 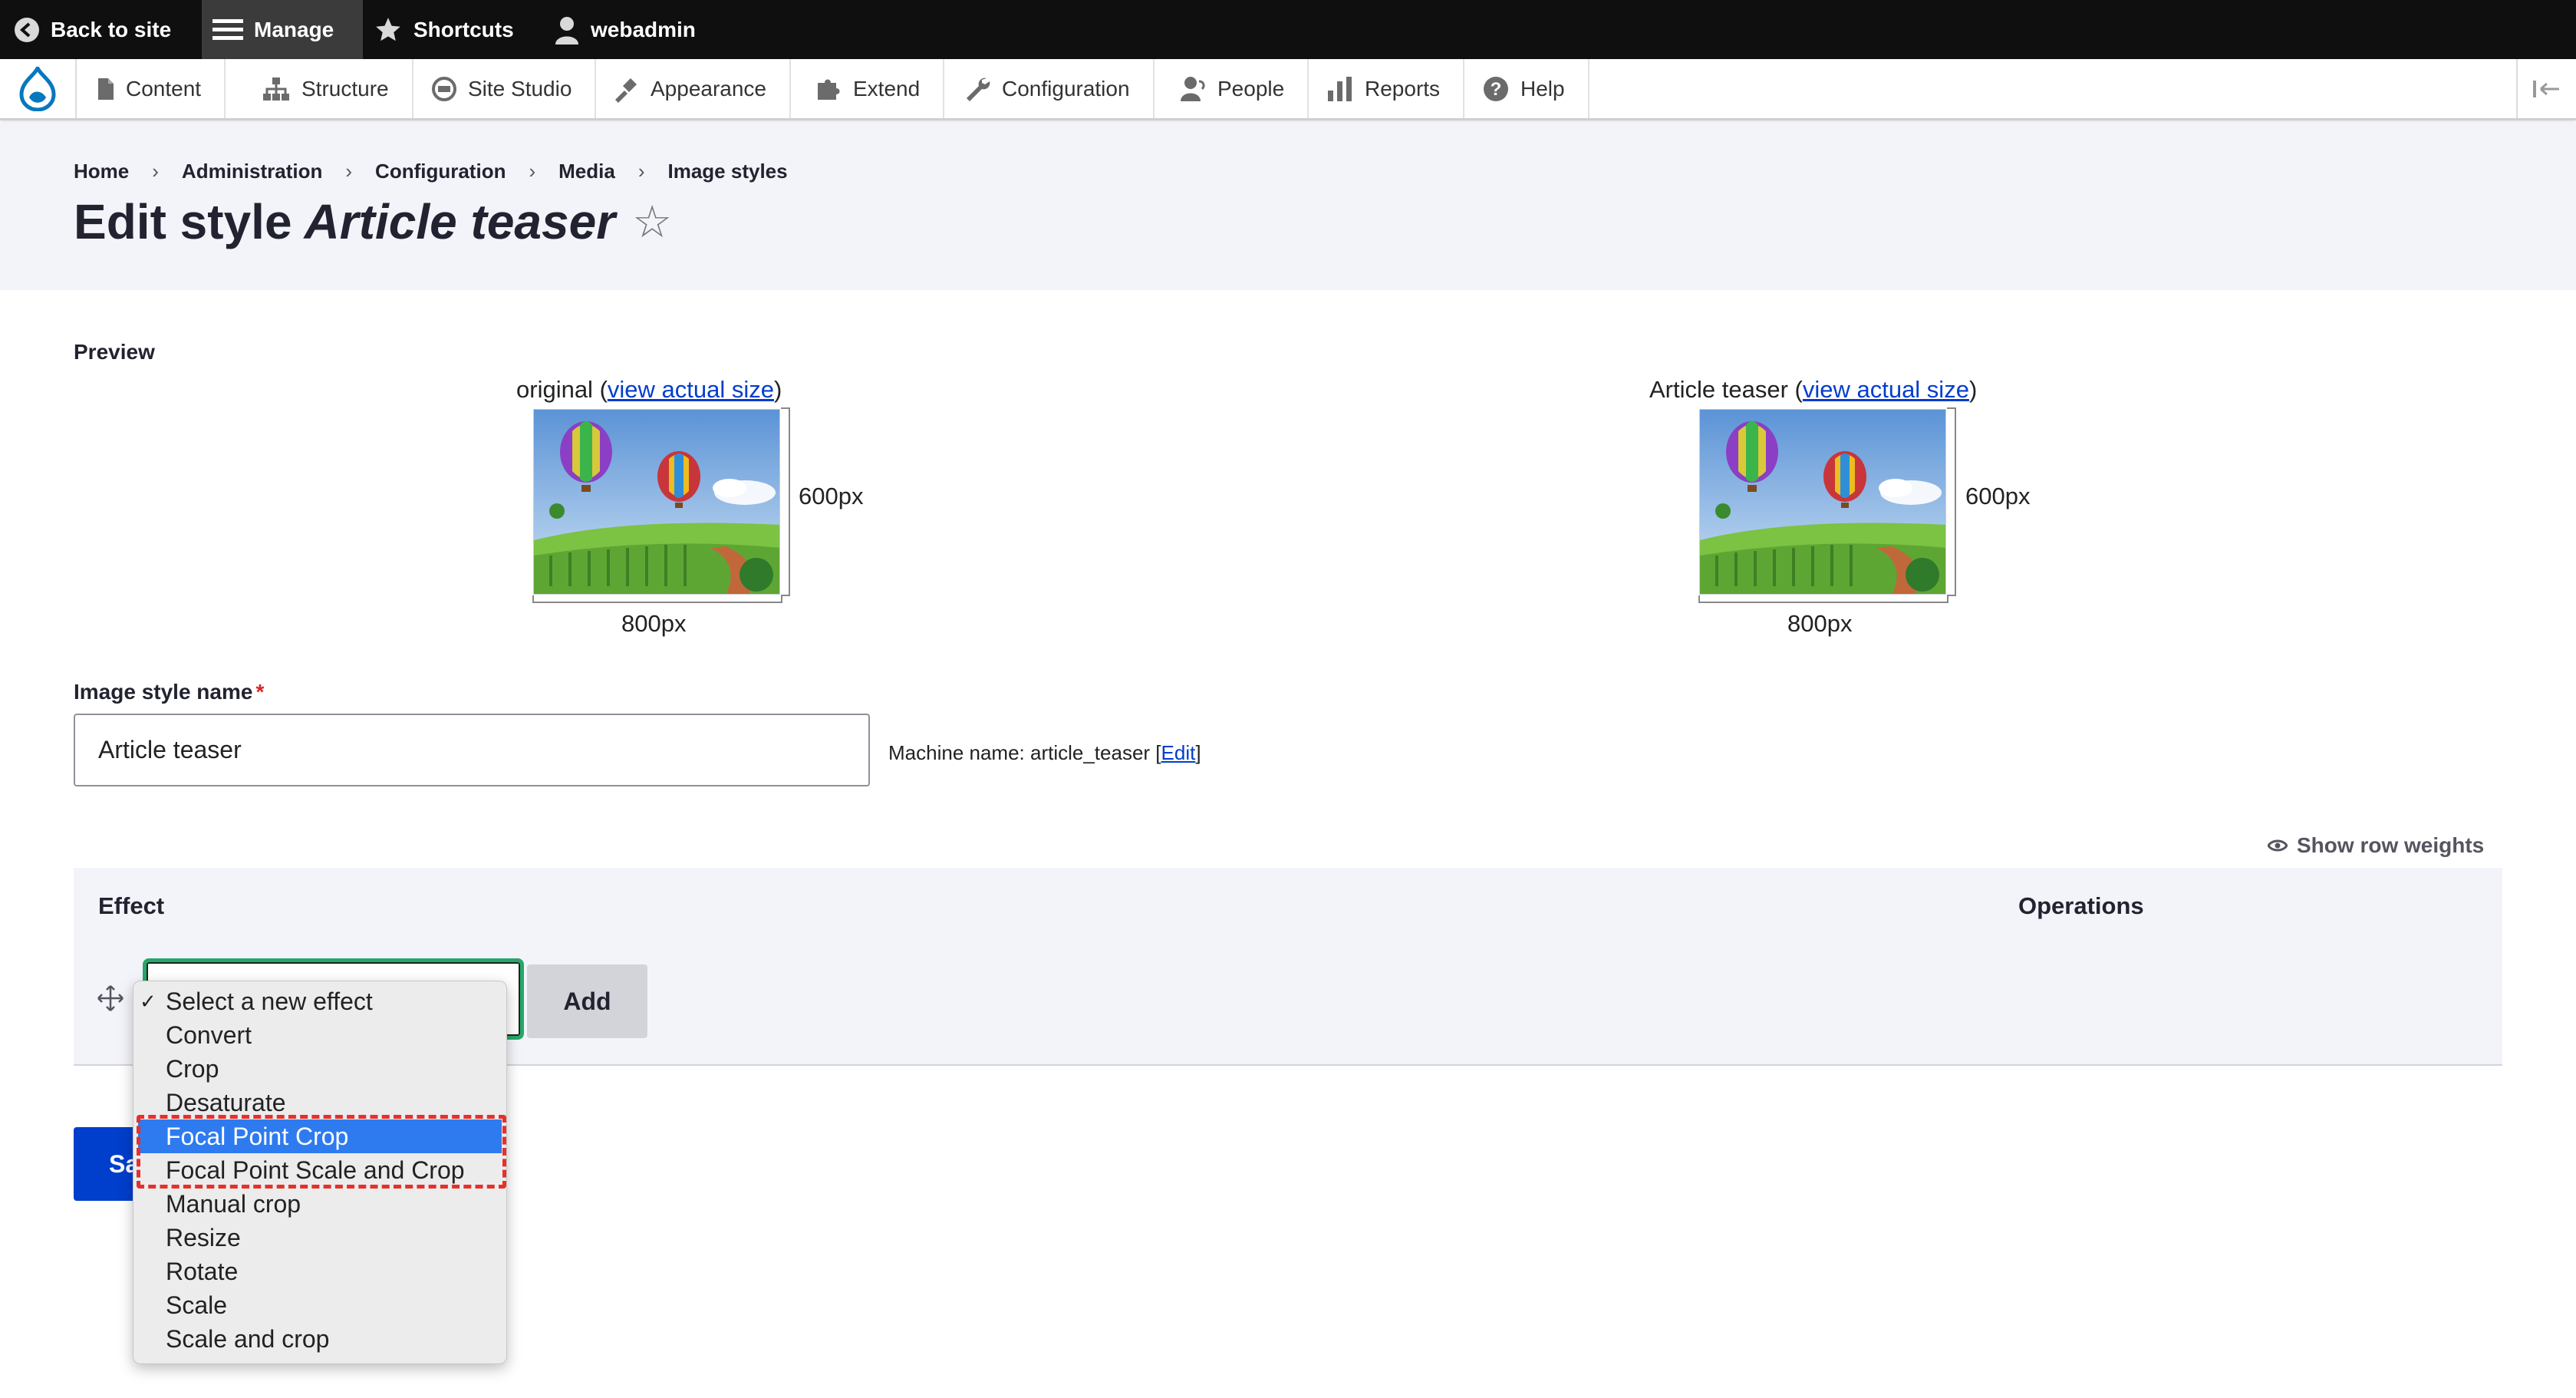 What do you see at coordinates (2278, 846) in the screenshot?
I see `eye-icon` at bounding box center [2278, 846].